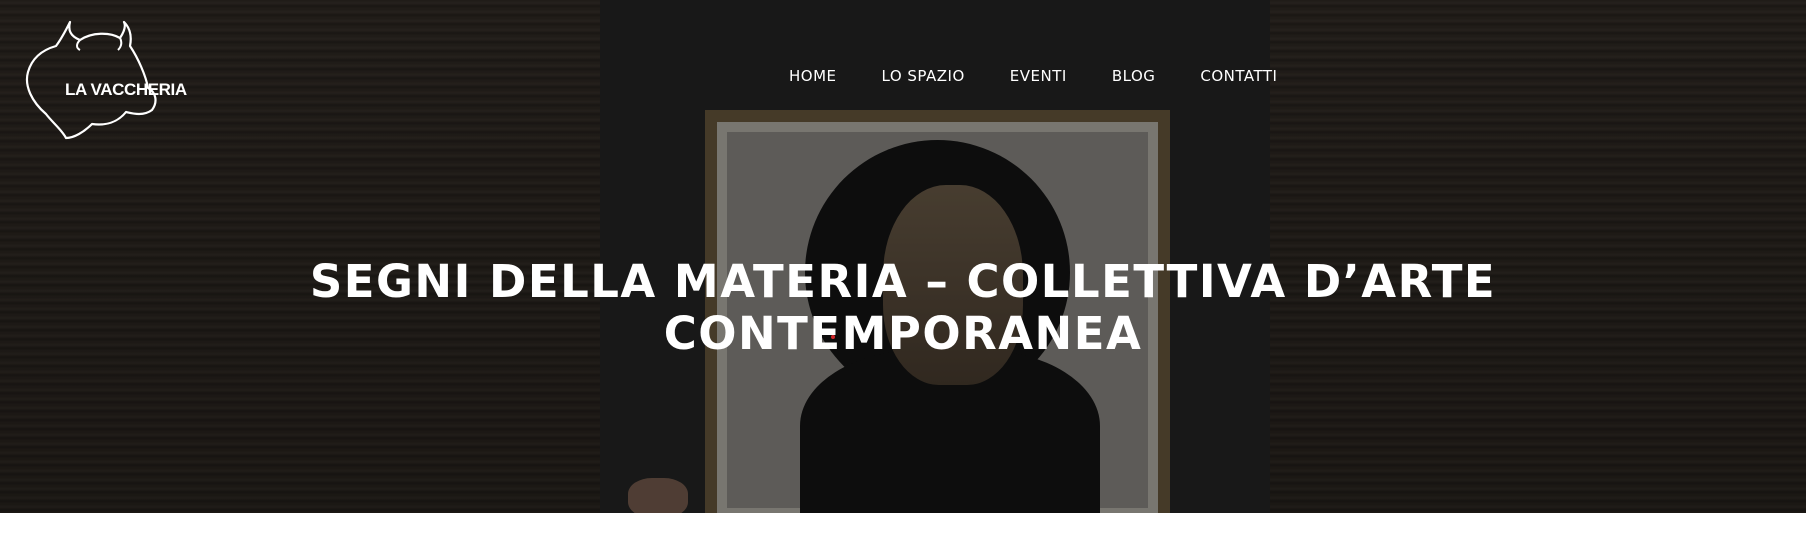 Image resolution: width=1806 pixels, height=539 pixels. What do you see at coordinates (833, 337) in the screenshot?
I see `accent-dot` at bounding box center [833, 337].